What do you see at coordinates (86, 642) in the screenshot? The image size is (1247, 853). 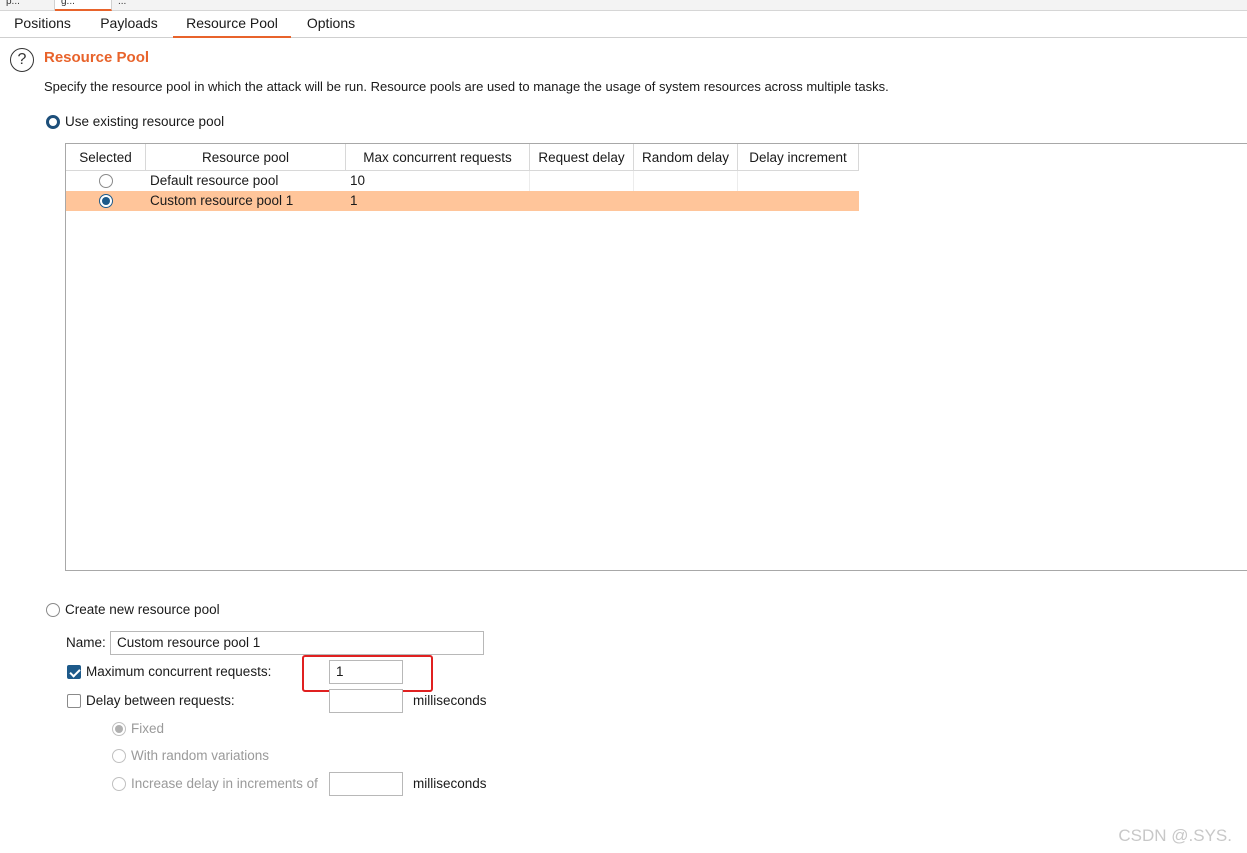 I see `name-label: Name:` at bounding box center [86, 642].